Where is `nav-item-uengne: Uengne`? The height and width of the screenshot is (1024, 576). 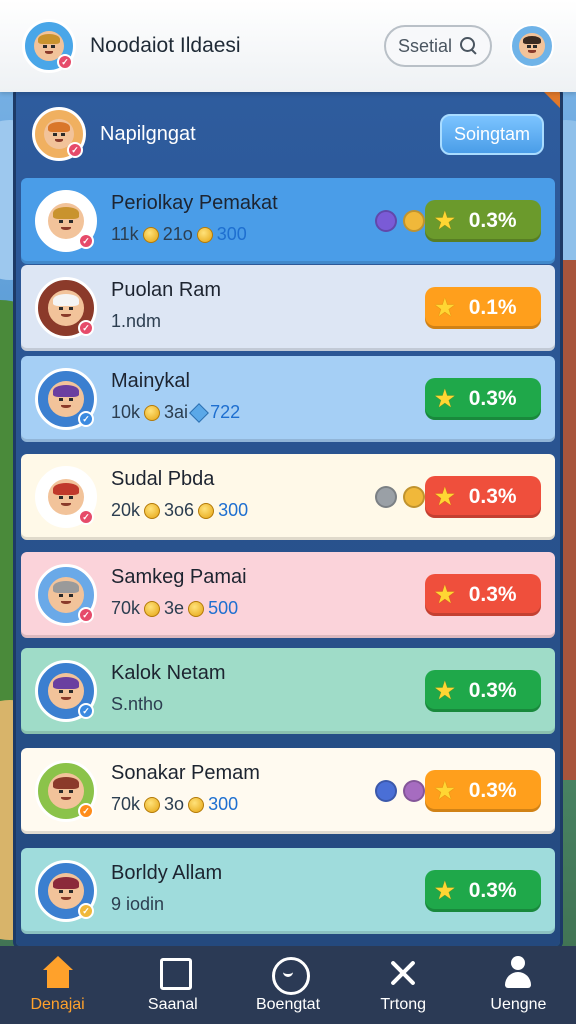
nav-item-uengne: Uengne is located at coordinates (518, 985).